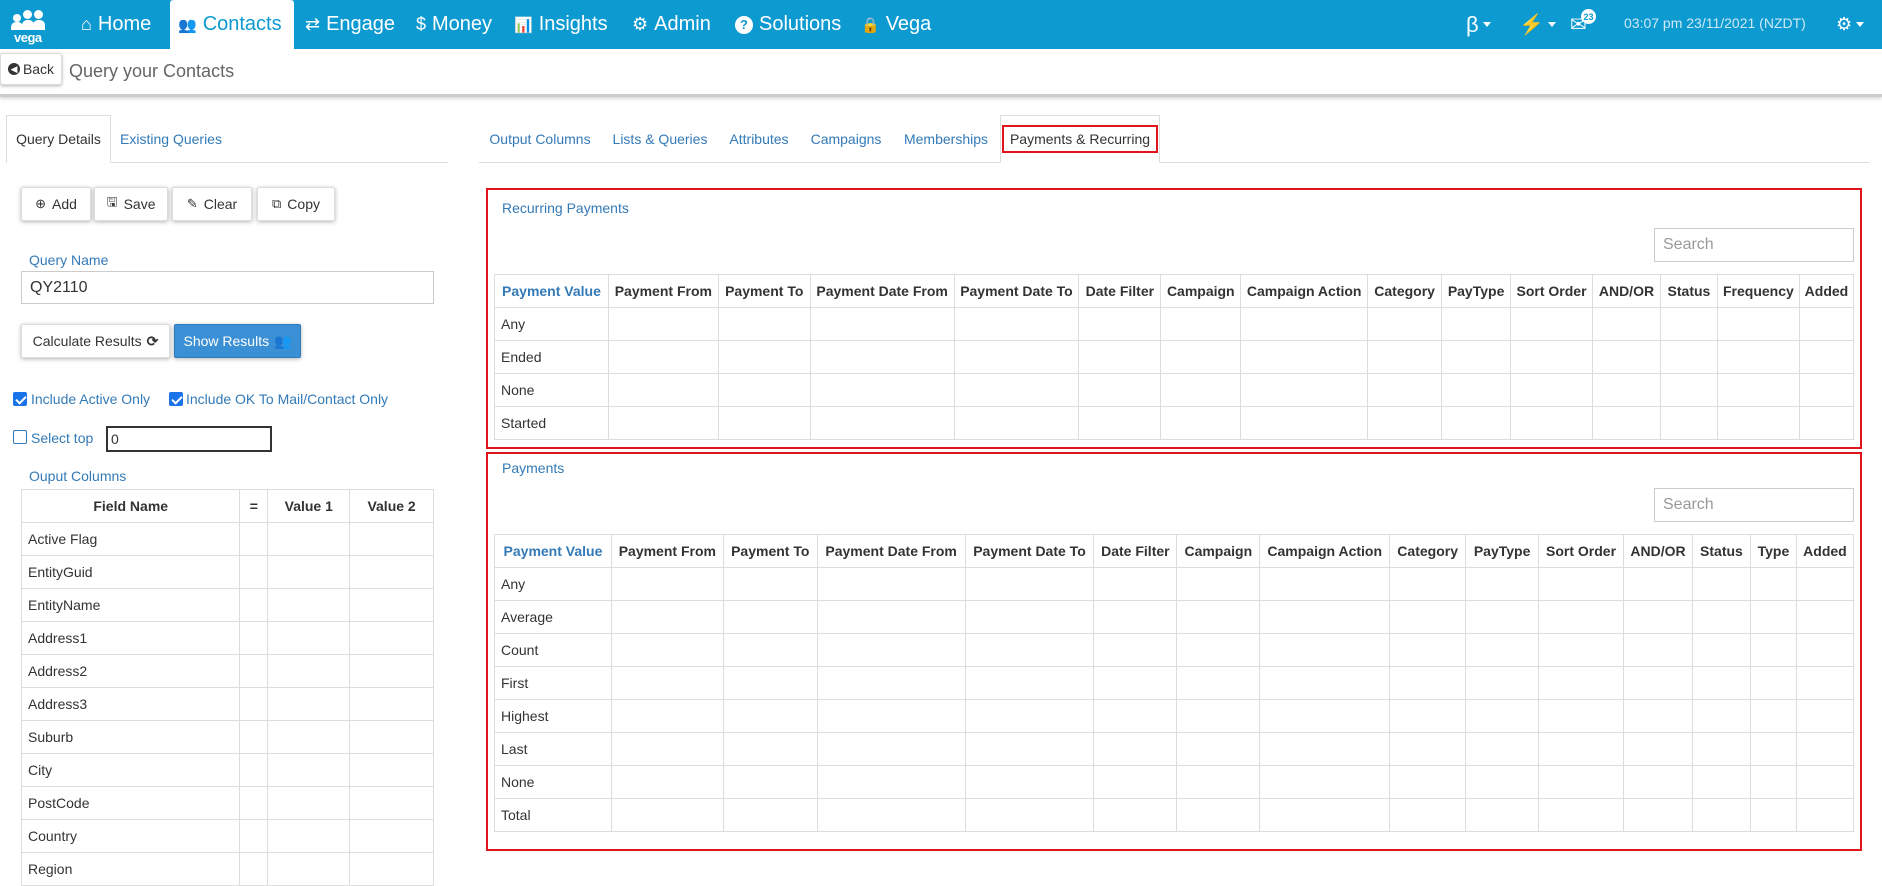 Image resolution: width=1882 pixels, height=886 pixels. Describe the element at coordinates (1688, 291) in the screenshot. I see `column-header: Status` at that location.